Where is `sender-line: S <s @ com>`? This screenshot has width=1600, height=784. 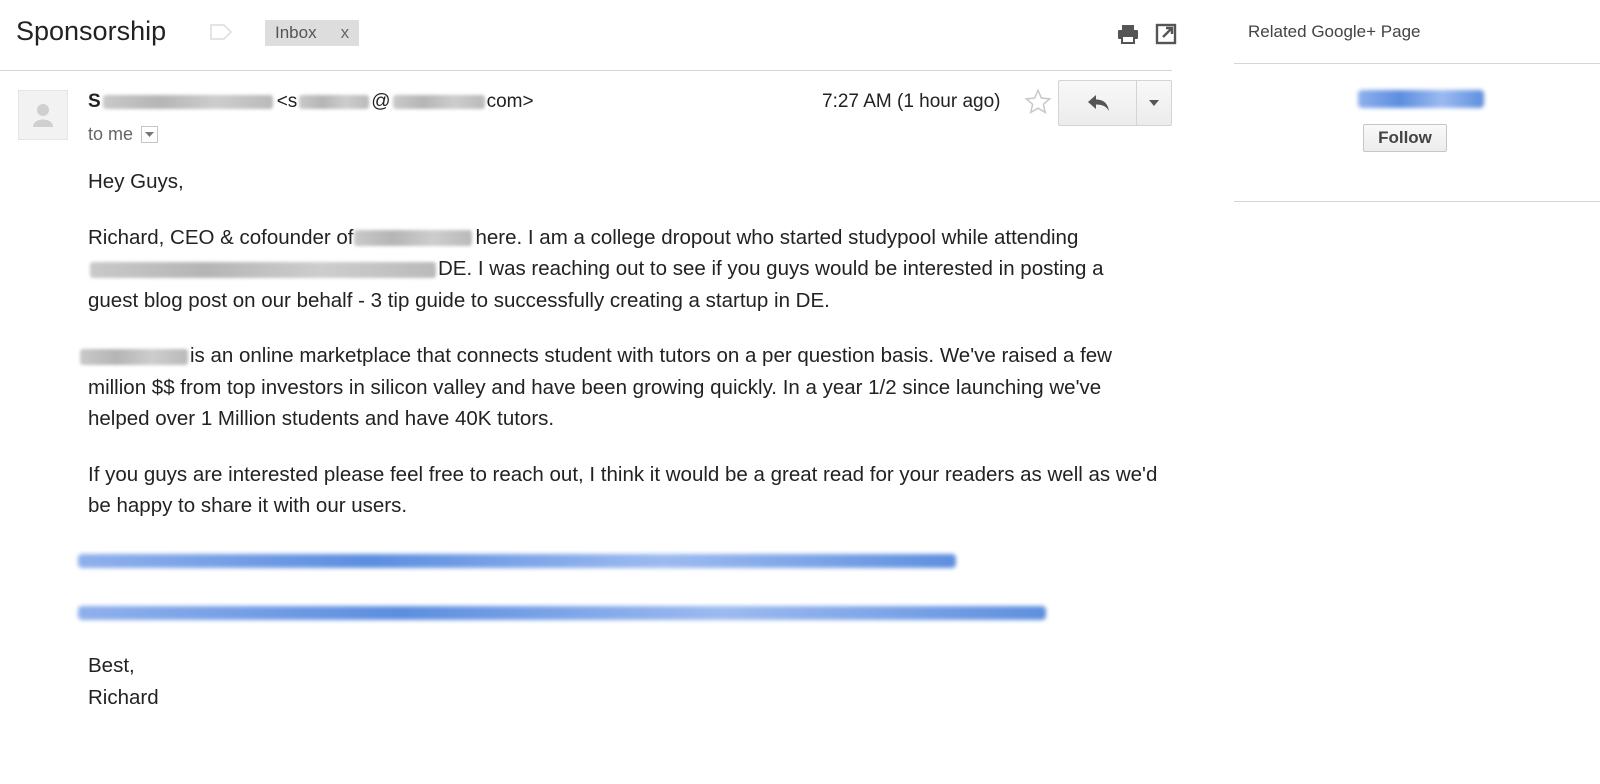 sender-line: S <s @ com> is located at coordinates (311, 102).